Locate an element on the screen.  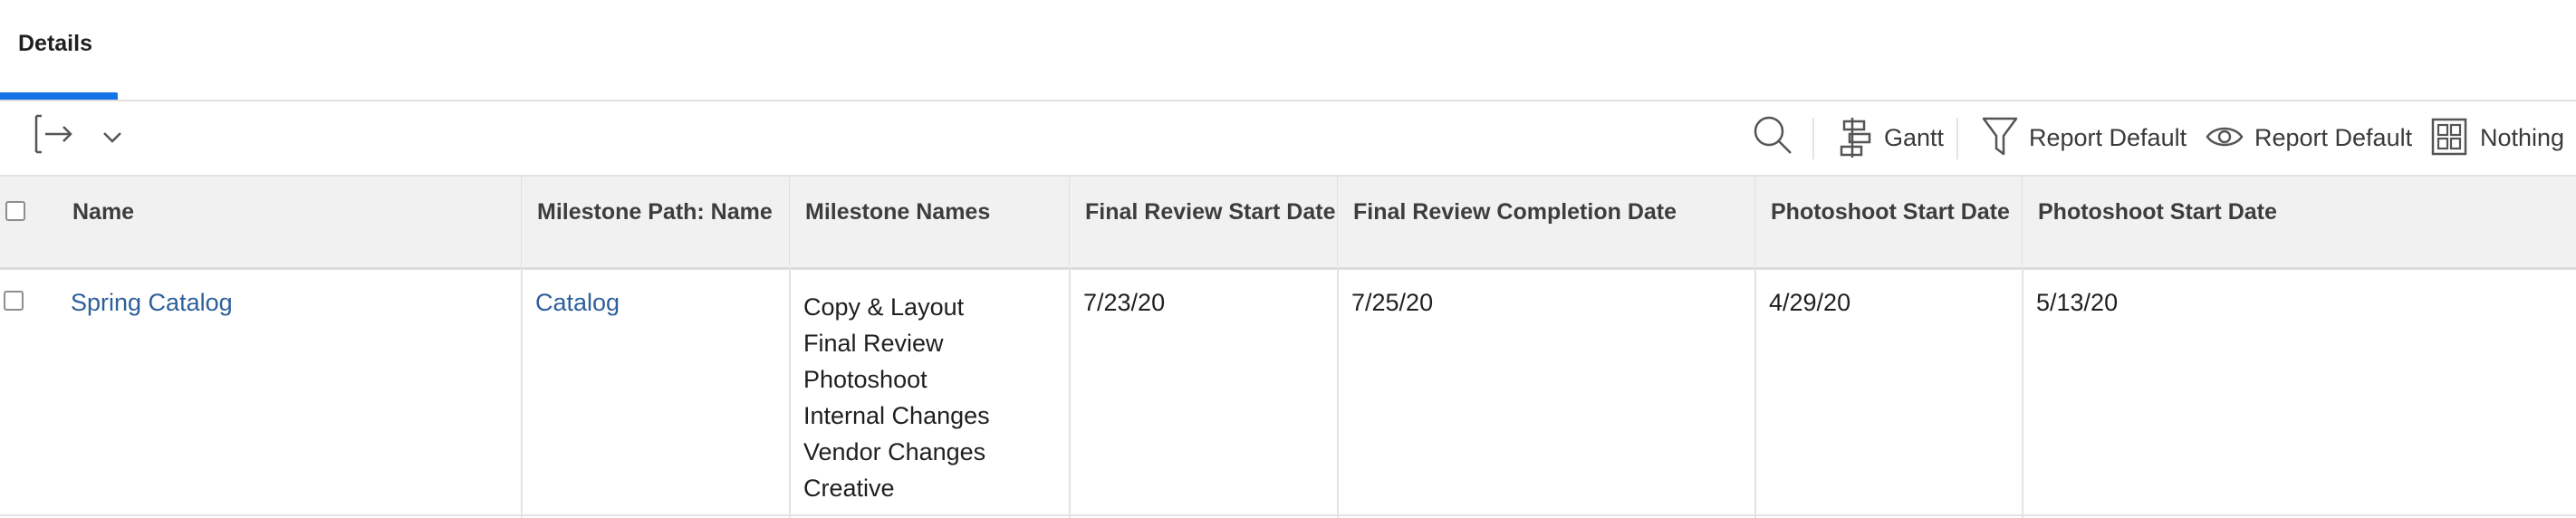
milestone-name: Photoshoot is located at coordinates (865, 379).